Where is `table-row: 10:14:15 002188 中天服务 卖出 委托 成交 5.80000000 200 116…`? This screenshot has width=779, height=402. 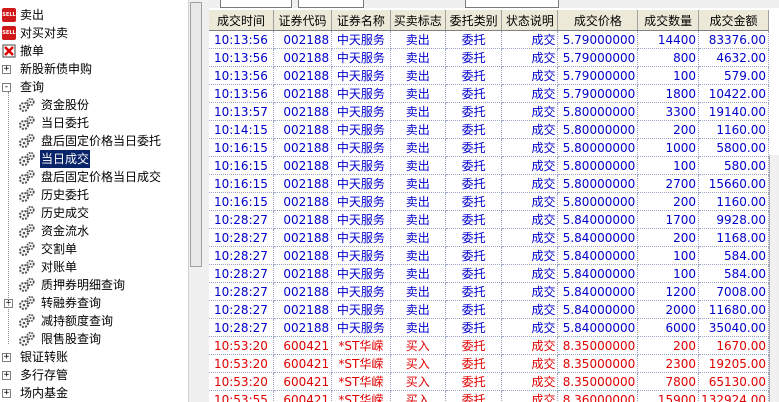
table-row: 10:14:15 002188 中天服务 卖出 委托 成交 5.80000000 200 116… is located at coordinates (489, 129).